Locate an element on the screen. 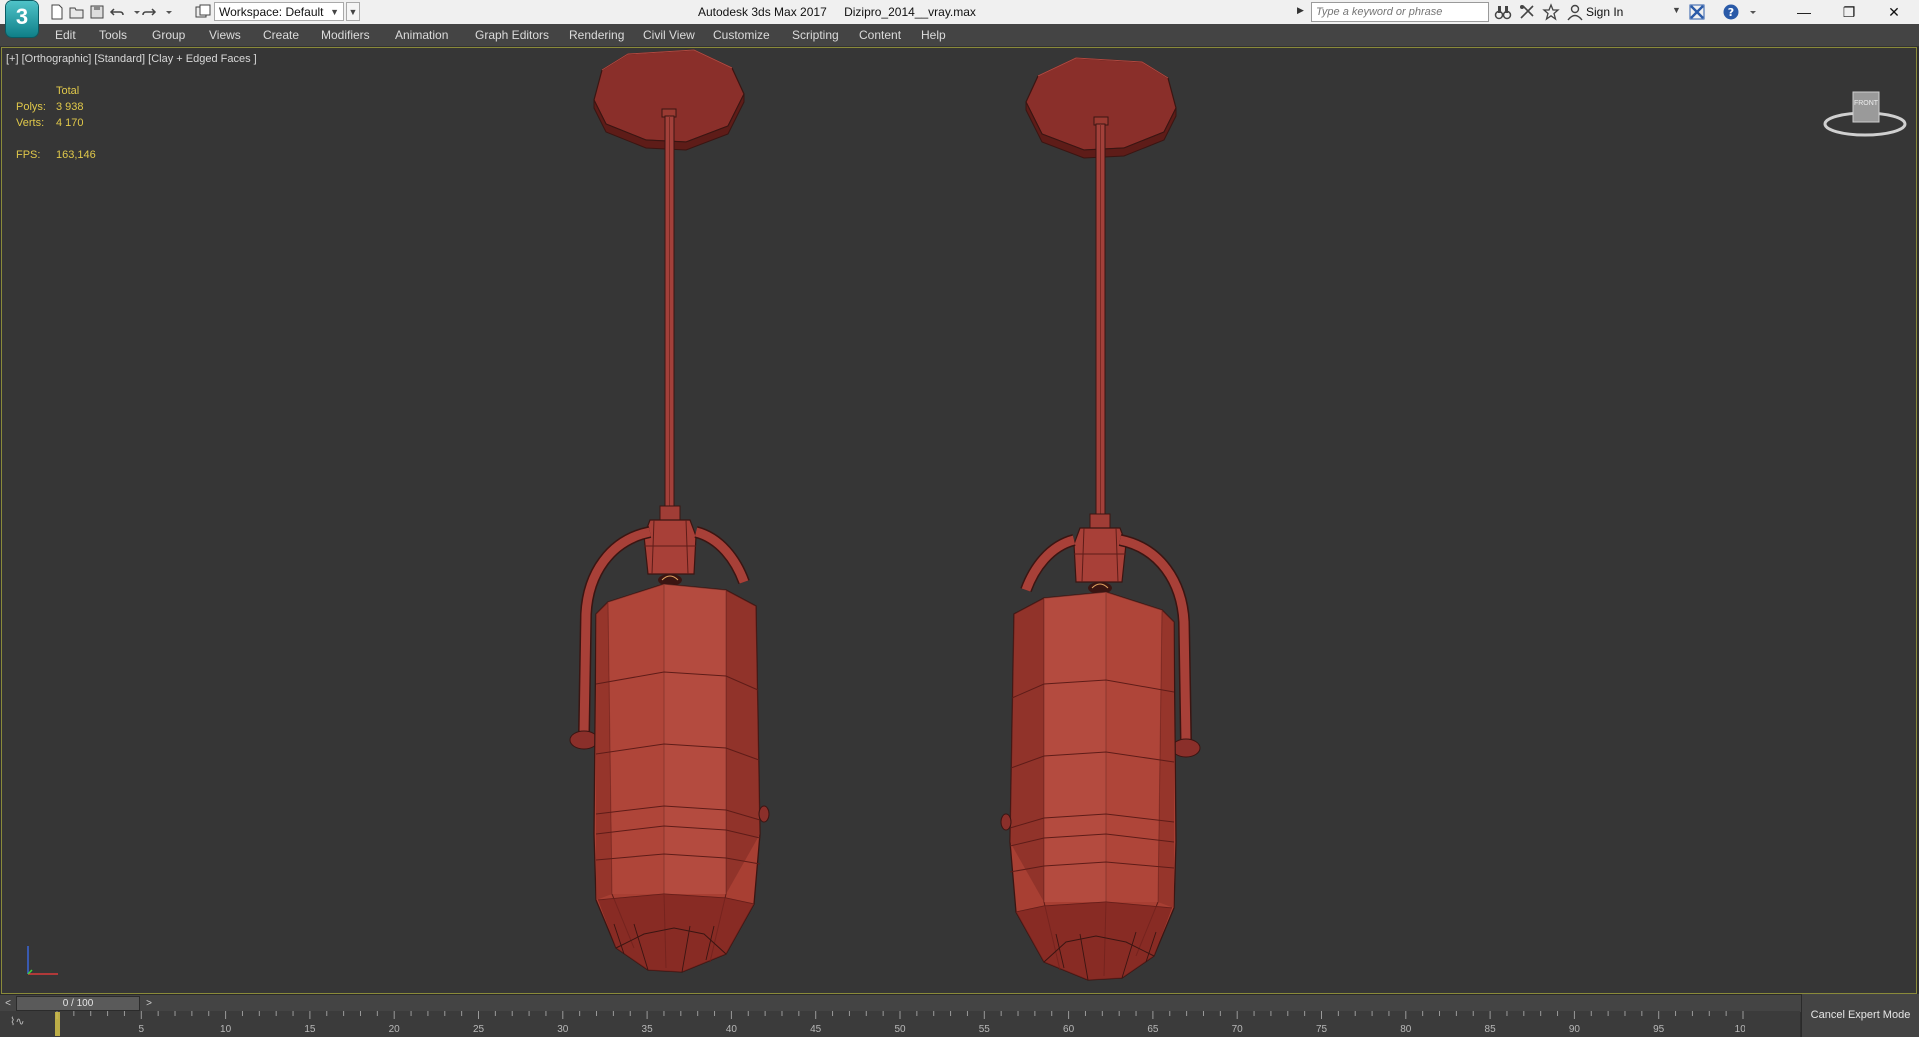 The height and width of the screenshot is (1037, 1919). redo-icon is located at coordinates (149, 12).